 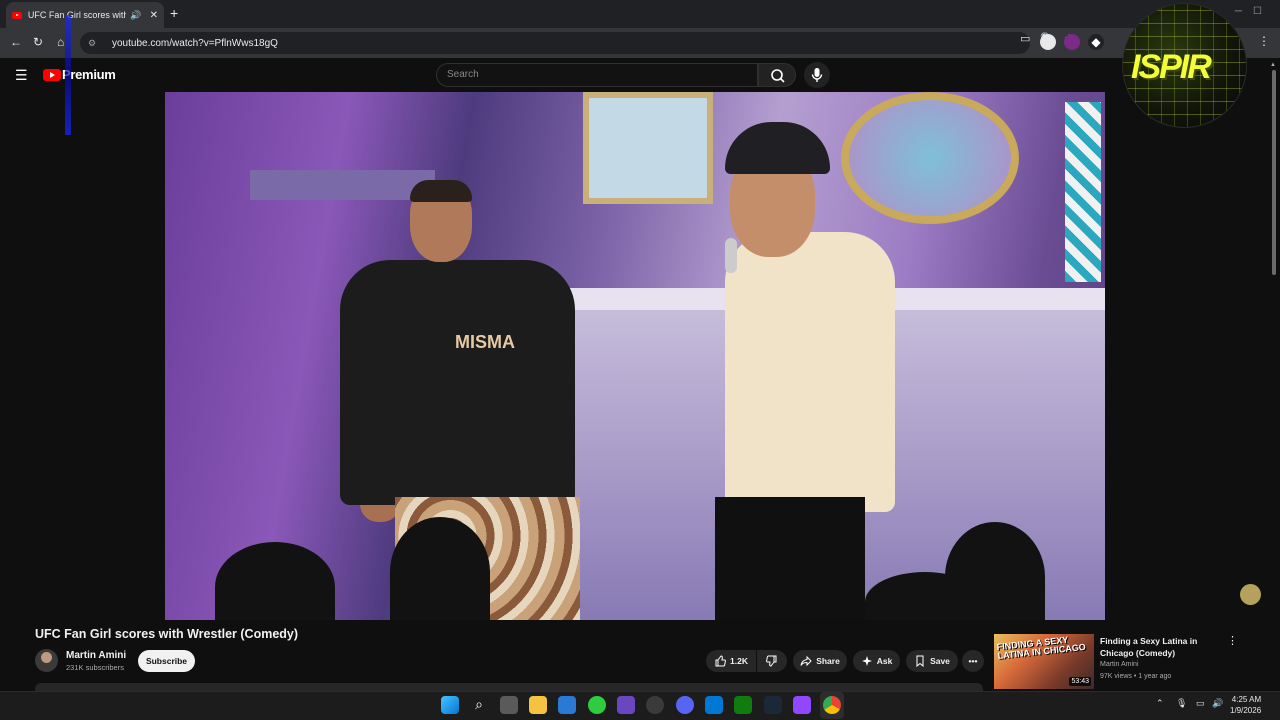 I want to click on floating-avatar-icon, so click(x=1250, y=594).